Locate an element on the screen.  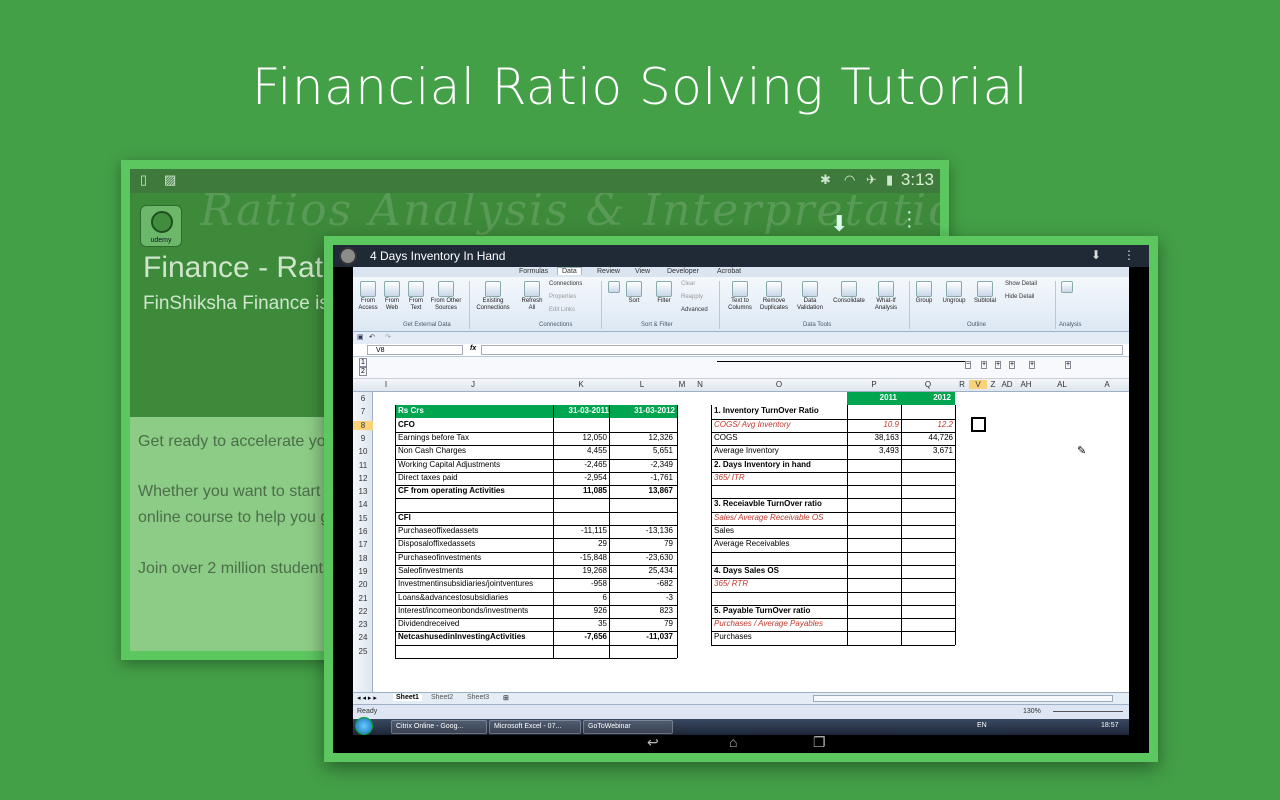
table-cell: Purchaseoffixedassets is located at coordinates (474, 531).